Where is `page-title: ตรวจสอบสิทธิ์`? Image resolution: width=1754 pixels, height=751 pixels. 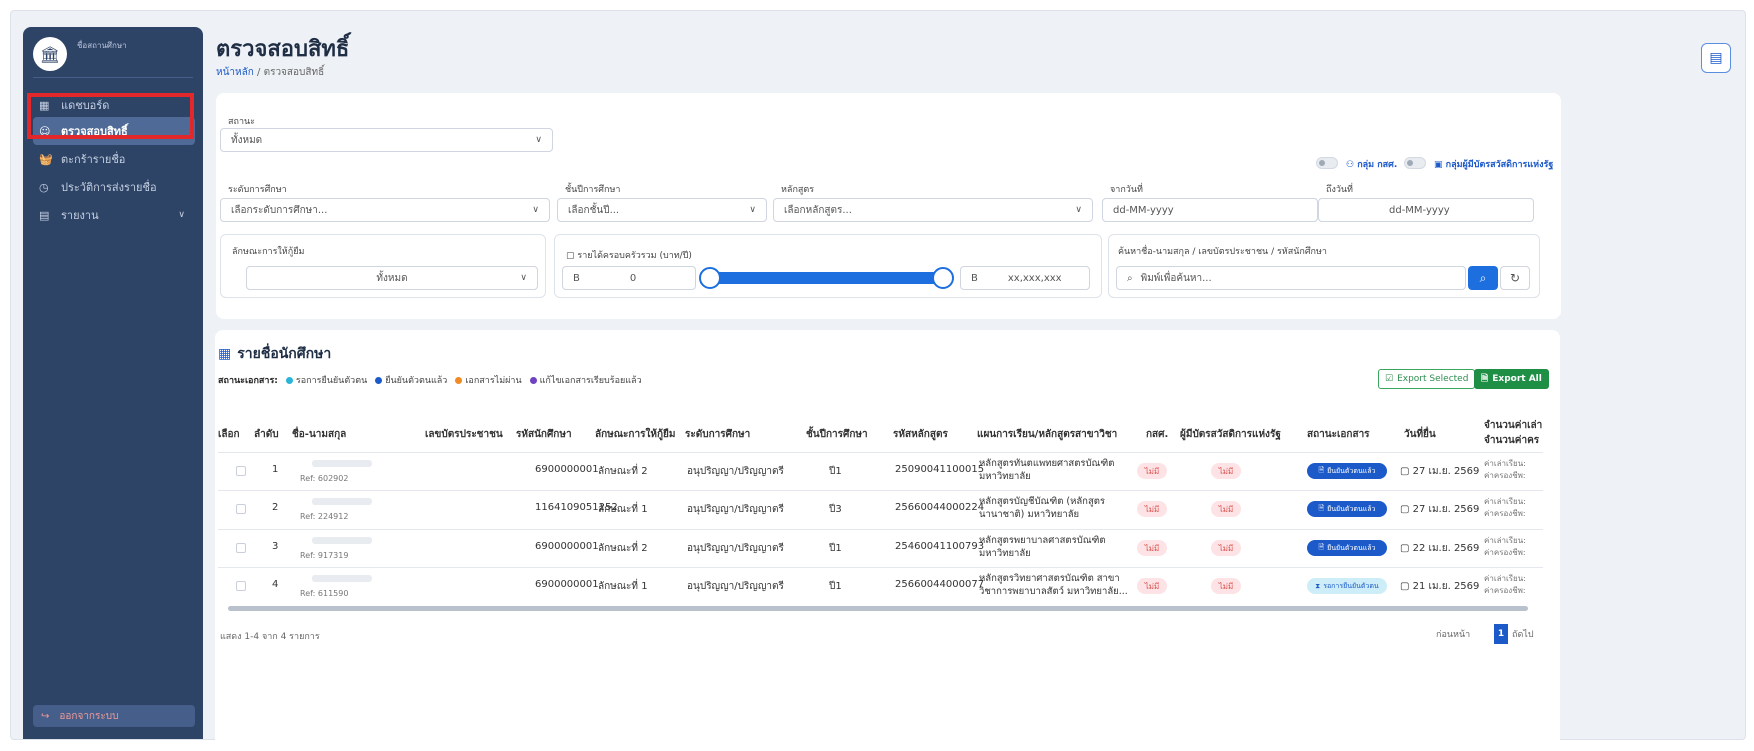
page-title: ตรวจสอบสิทธิ์ is located at coordinates (283, 49).